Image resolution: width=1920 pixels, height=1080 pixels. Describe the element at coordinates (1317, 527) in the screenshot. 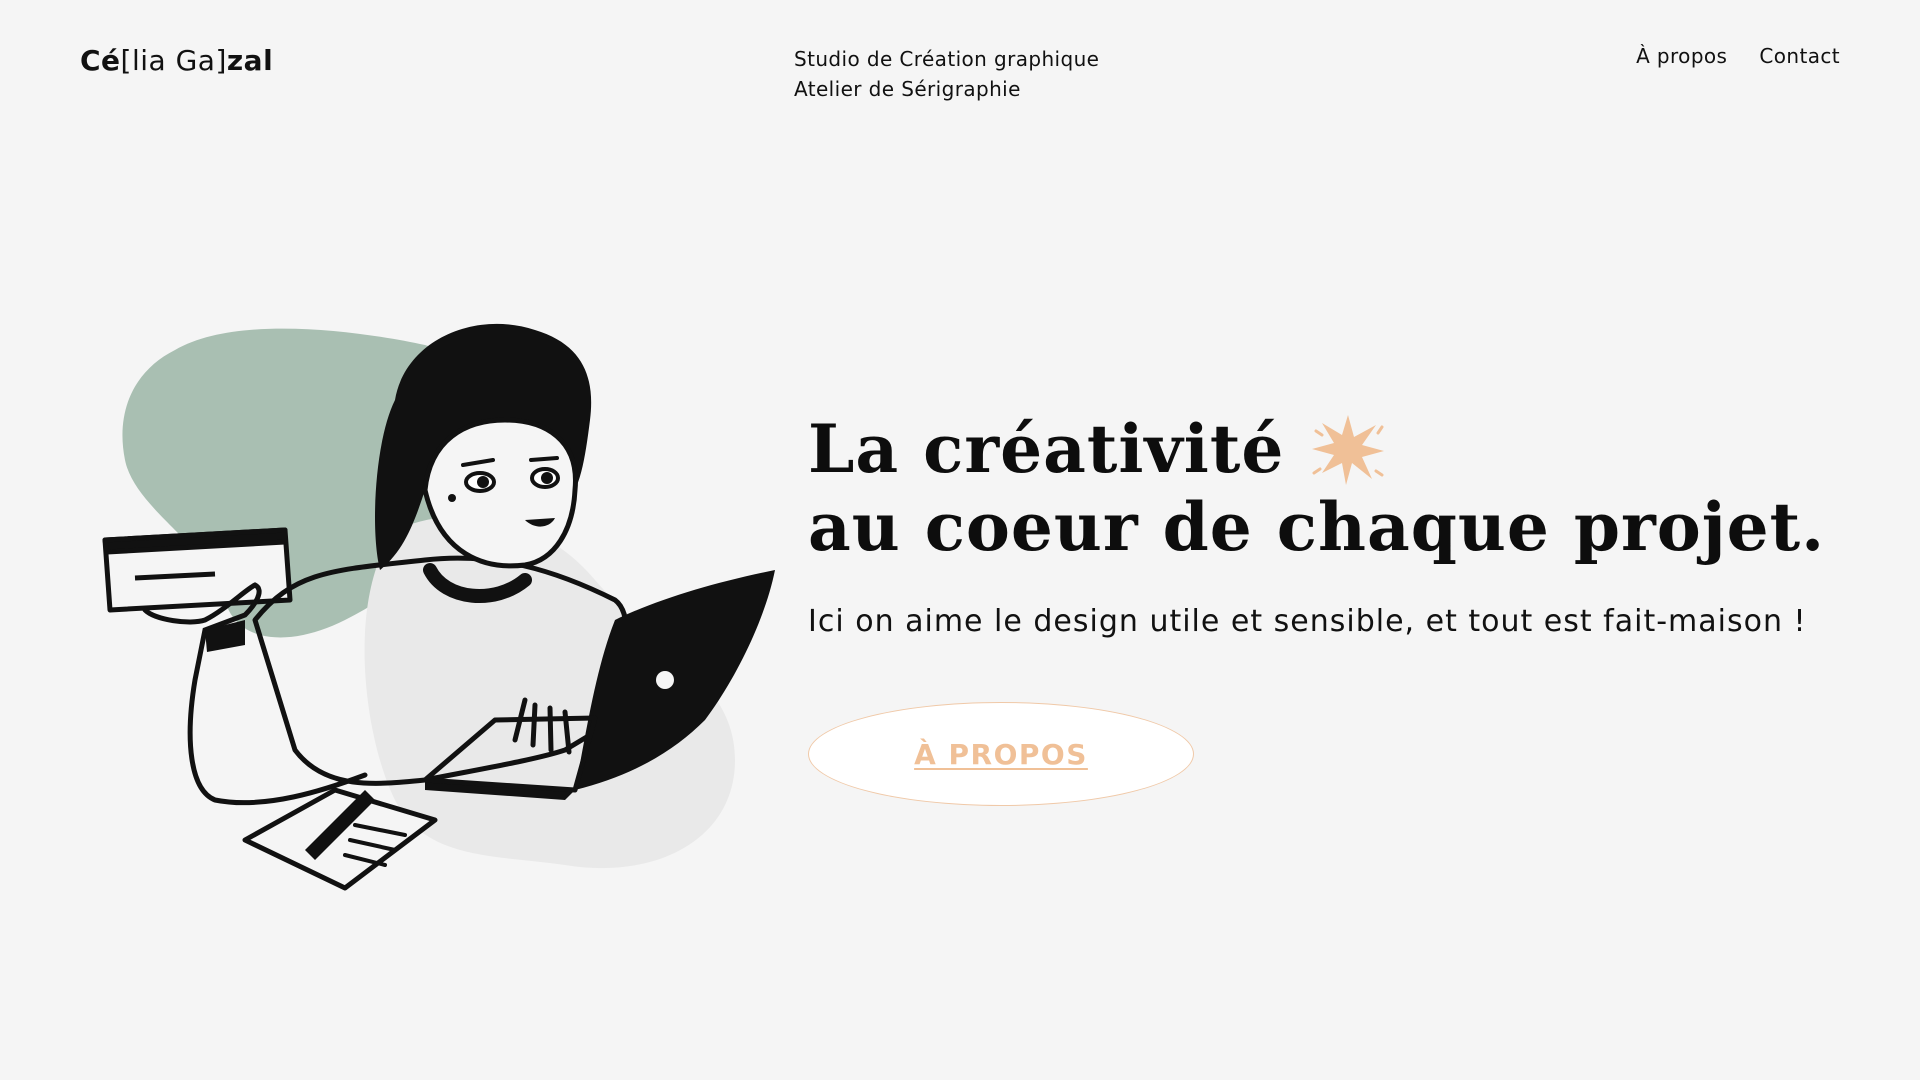

I see `headline-line-2: au coeur de chaque projet.` at that location.